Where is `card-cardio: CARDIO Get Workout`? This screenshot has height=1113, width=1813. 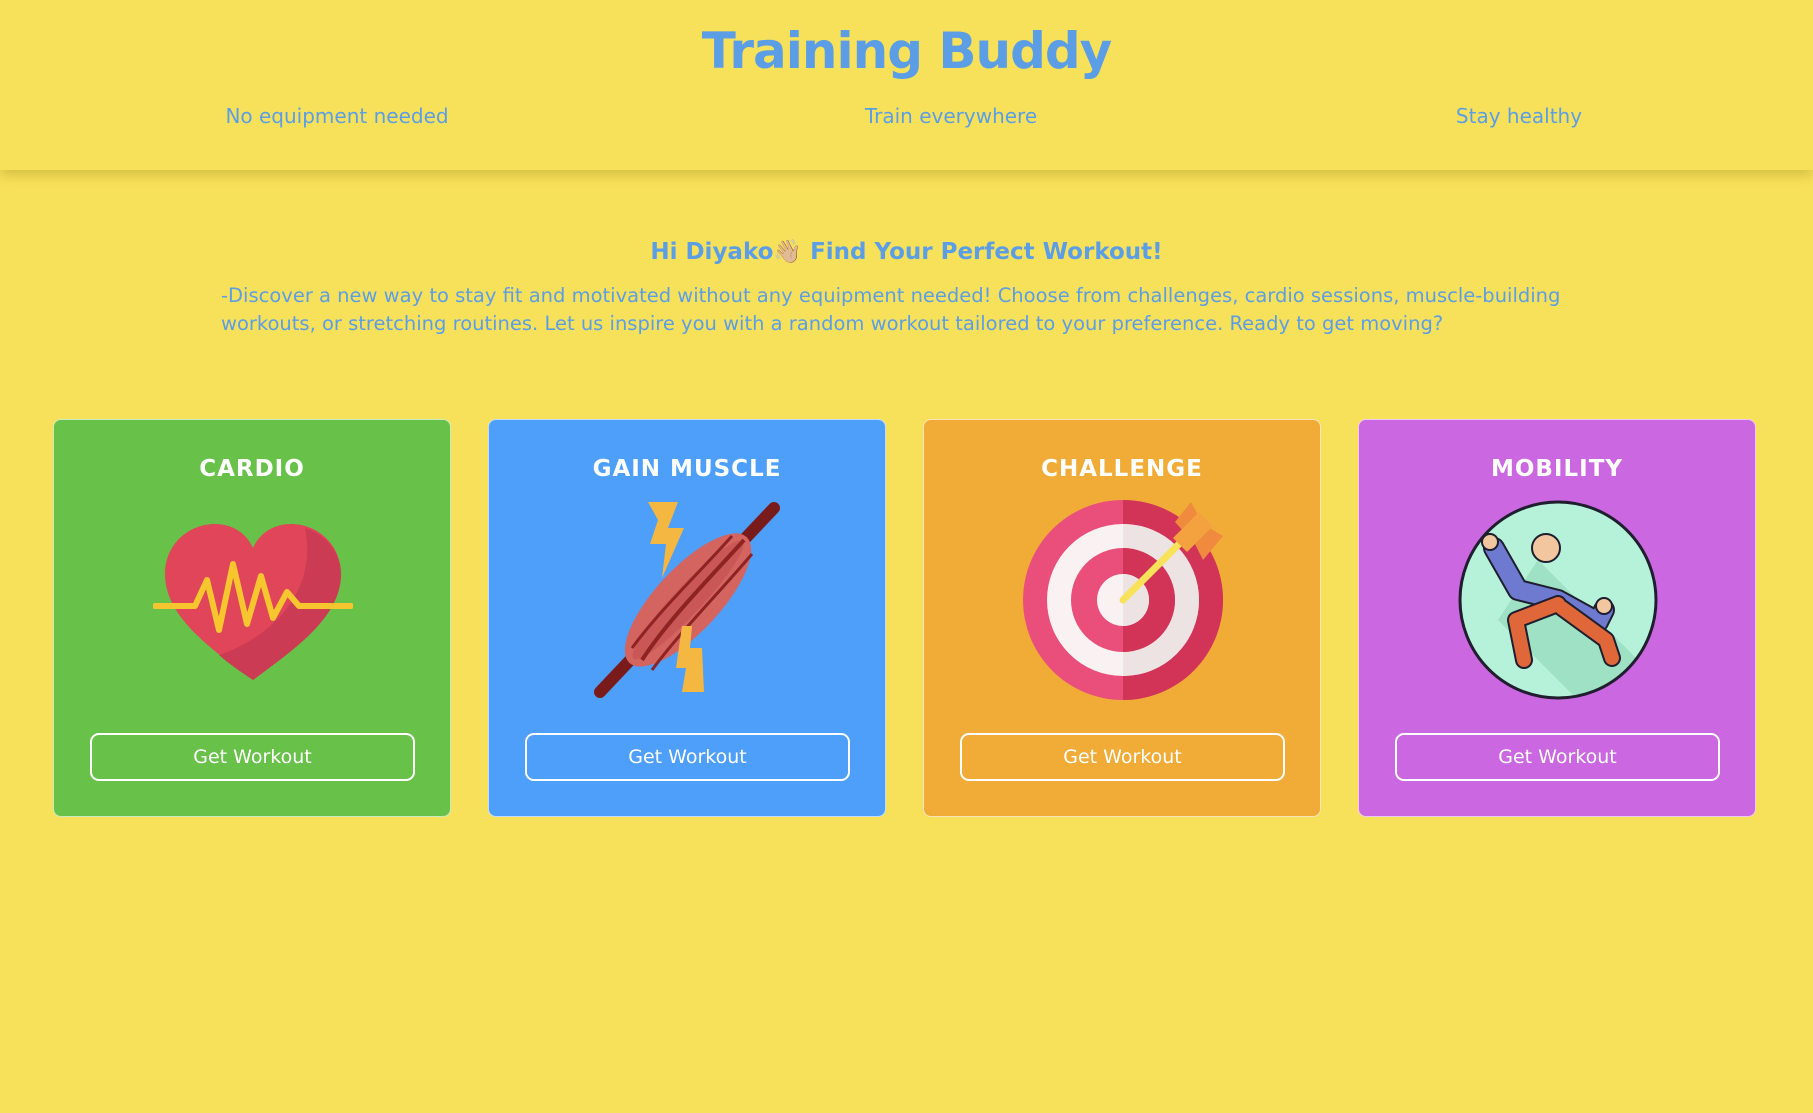 card-cardio: CARDIO Get Workout is located at coordinates (252, 618).